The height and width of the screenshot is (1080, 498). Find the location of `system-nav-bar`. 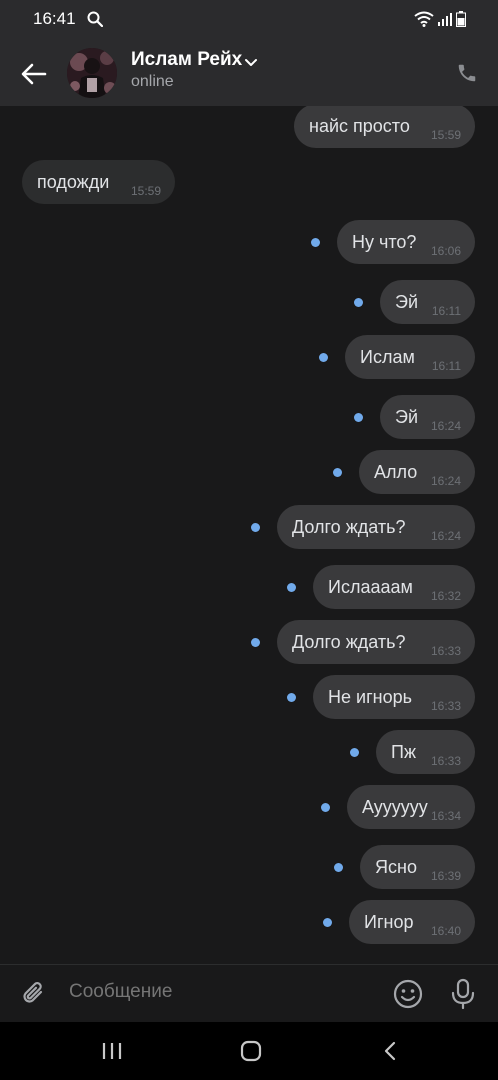

system-nav-bar is located at coordinates (249, 1051).